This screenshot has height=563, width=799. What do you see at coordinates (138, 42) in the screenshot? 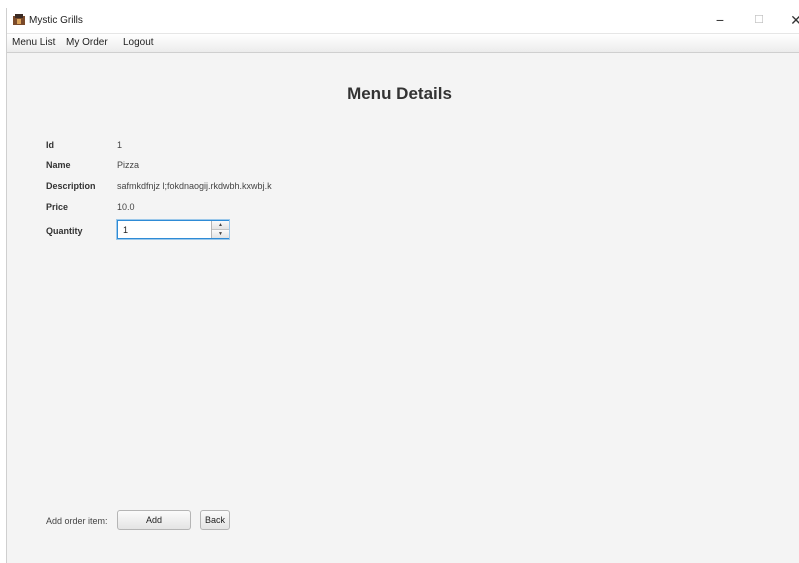
I see `menu-item-logout: Logout` at bounding box center [138, 42].